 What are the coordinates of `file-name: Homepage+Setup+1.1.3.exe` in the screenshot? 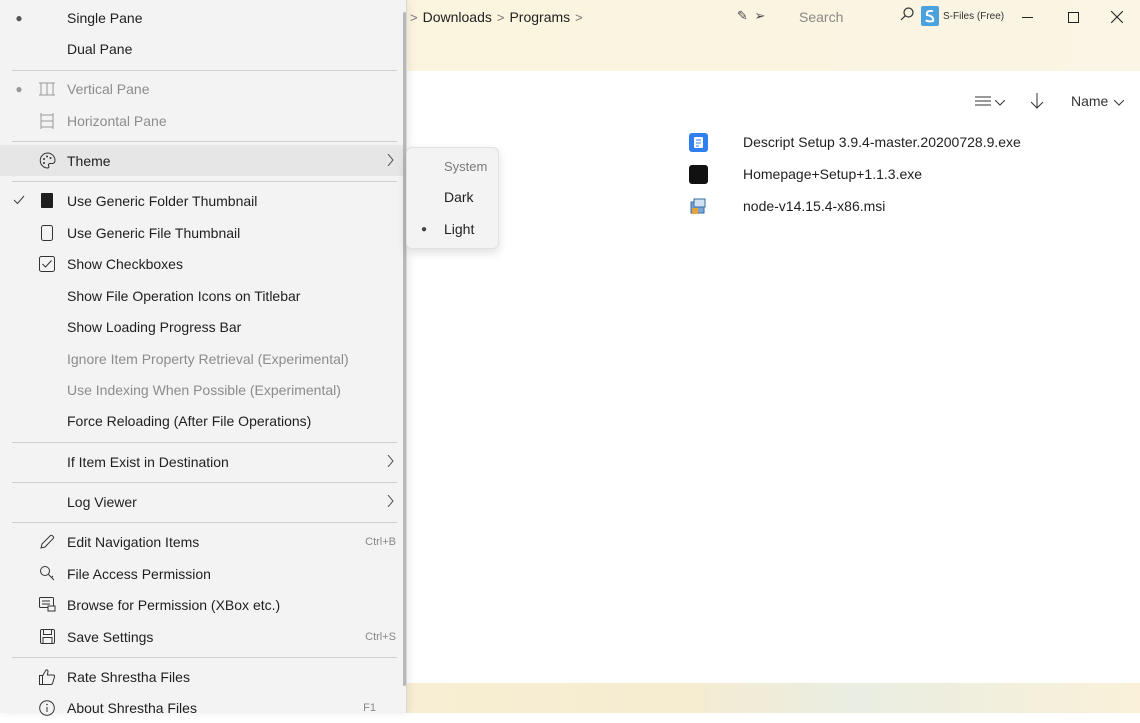 It's located at (833, 174).